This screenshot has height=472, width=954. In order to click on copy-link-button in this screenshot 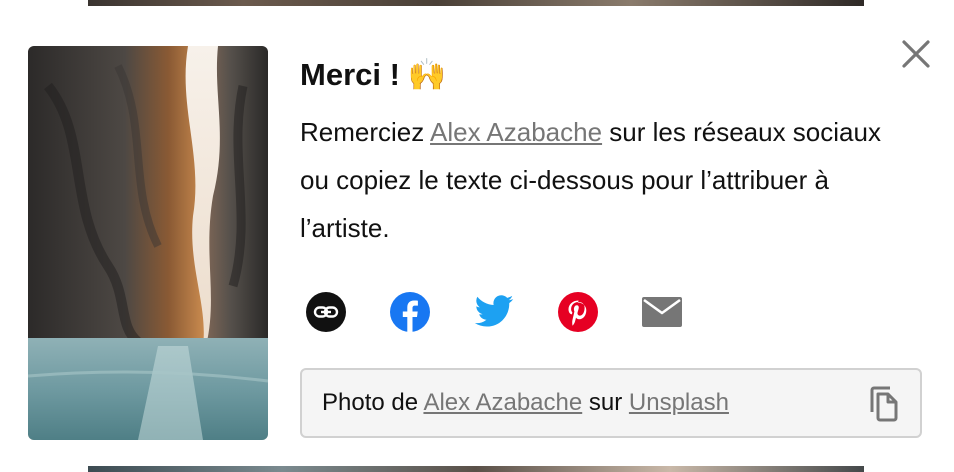, I will do `click(326, 312)`.